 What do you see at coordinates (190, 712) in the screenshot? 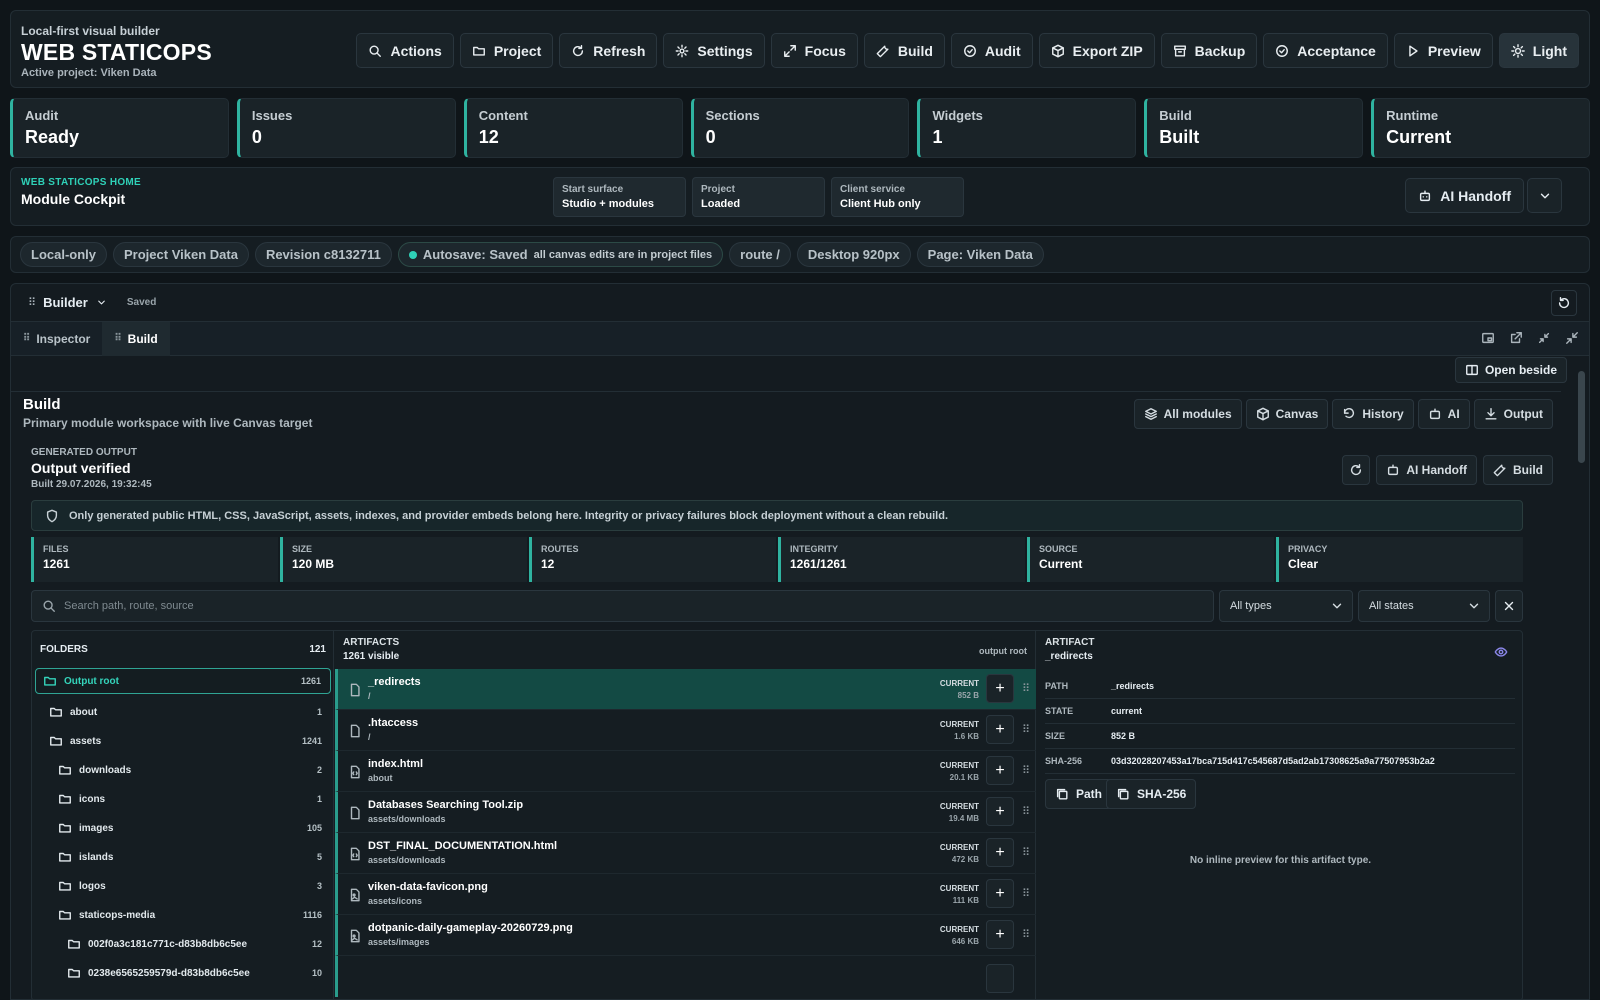
I see `folder-about: about 1` at bounding box center [190, 712].